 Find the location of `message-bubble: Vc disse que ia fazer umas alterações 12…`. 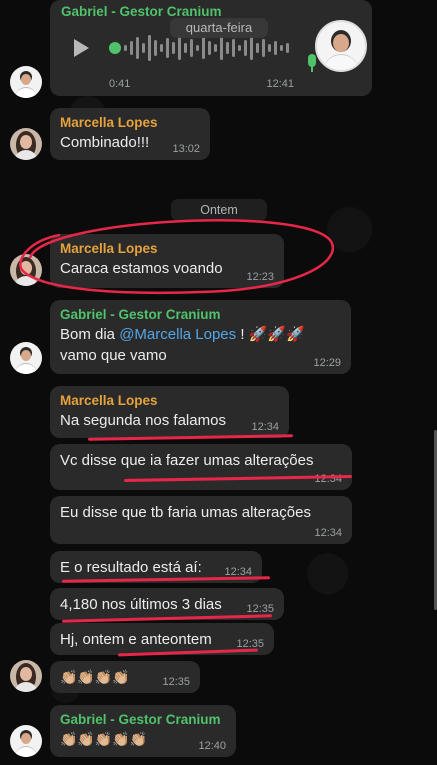

message-bubble: Vc disse que ia fazer umas alterações 12… is located at coordinates (201, 467).